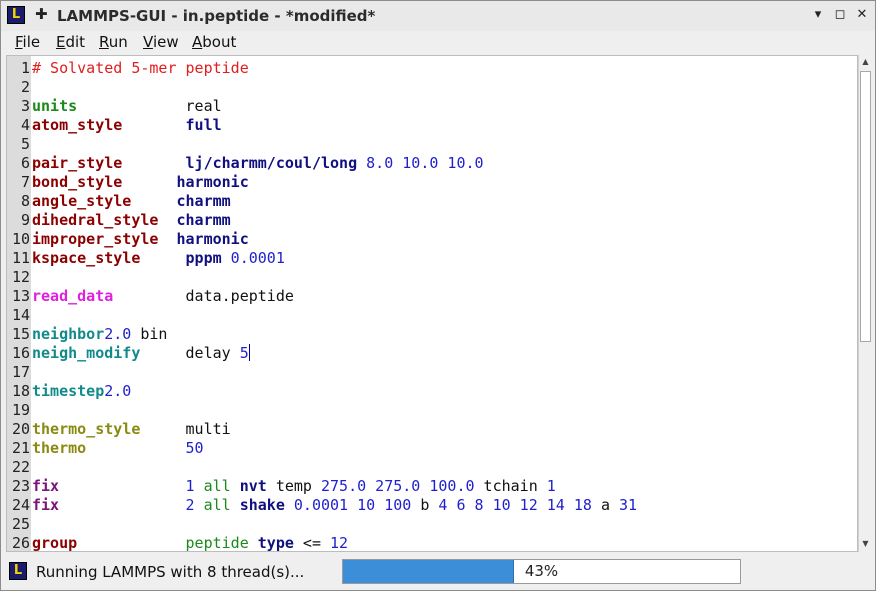 The image size is (876, 591). Describe the element at coordinates (77, 163) in the screenshot. I see `code-token: pair_style` at that location.